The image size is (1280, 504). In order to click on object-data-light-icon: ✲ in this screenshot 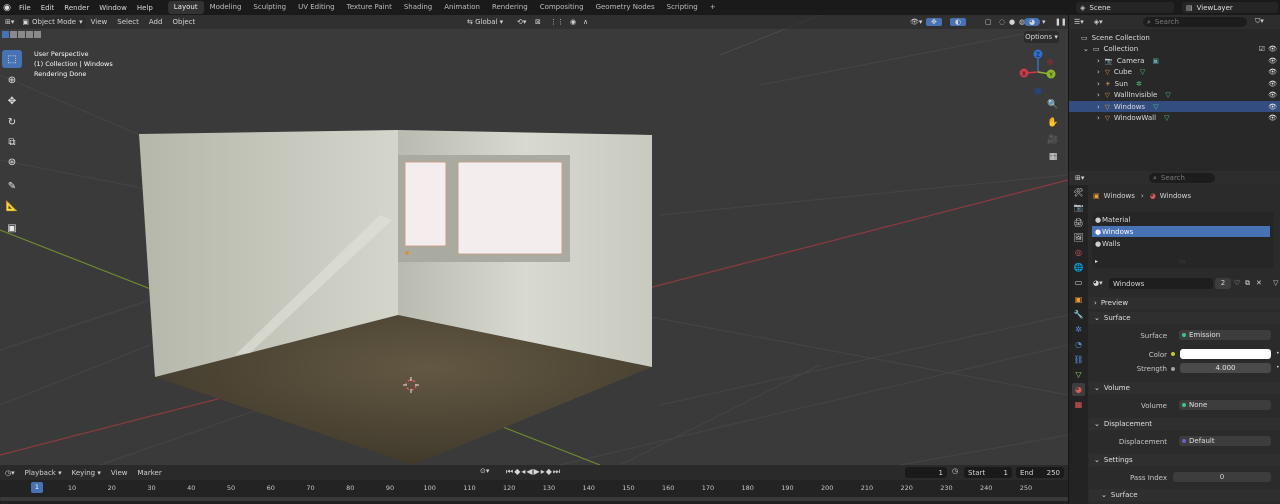, I will do `click(1139, 84)`.